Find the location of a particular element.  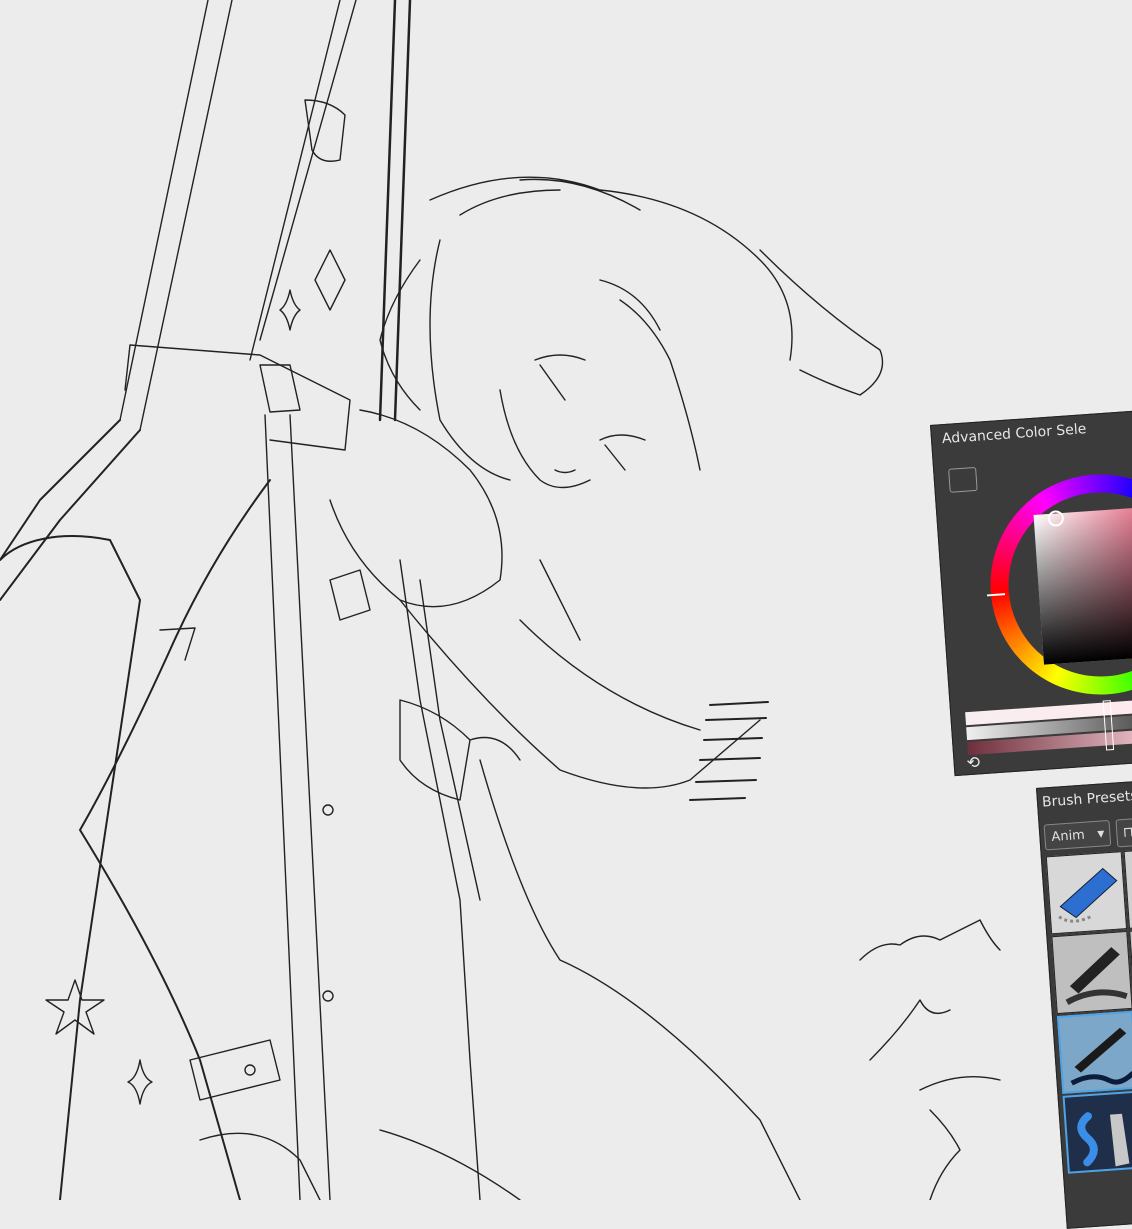

coat-right is located at coordinates (640, 979).